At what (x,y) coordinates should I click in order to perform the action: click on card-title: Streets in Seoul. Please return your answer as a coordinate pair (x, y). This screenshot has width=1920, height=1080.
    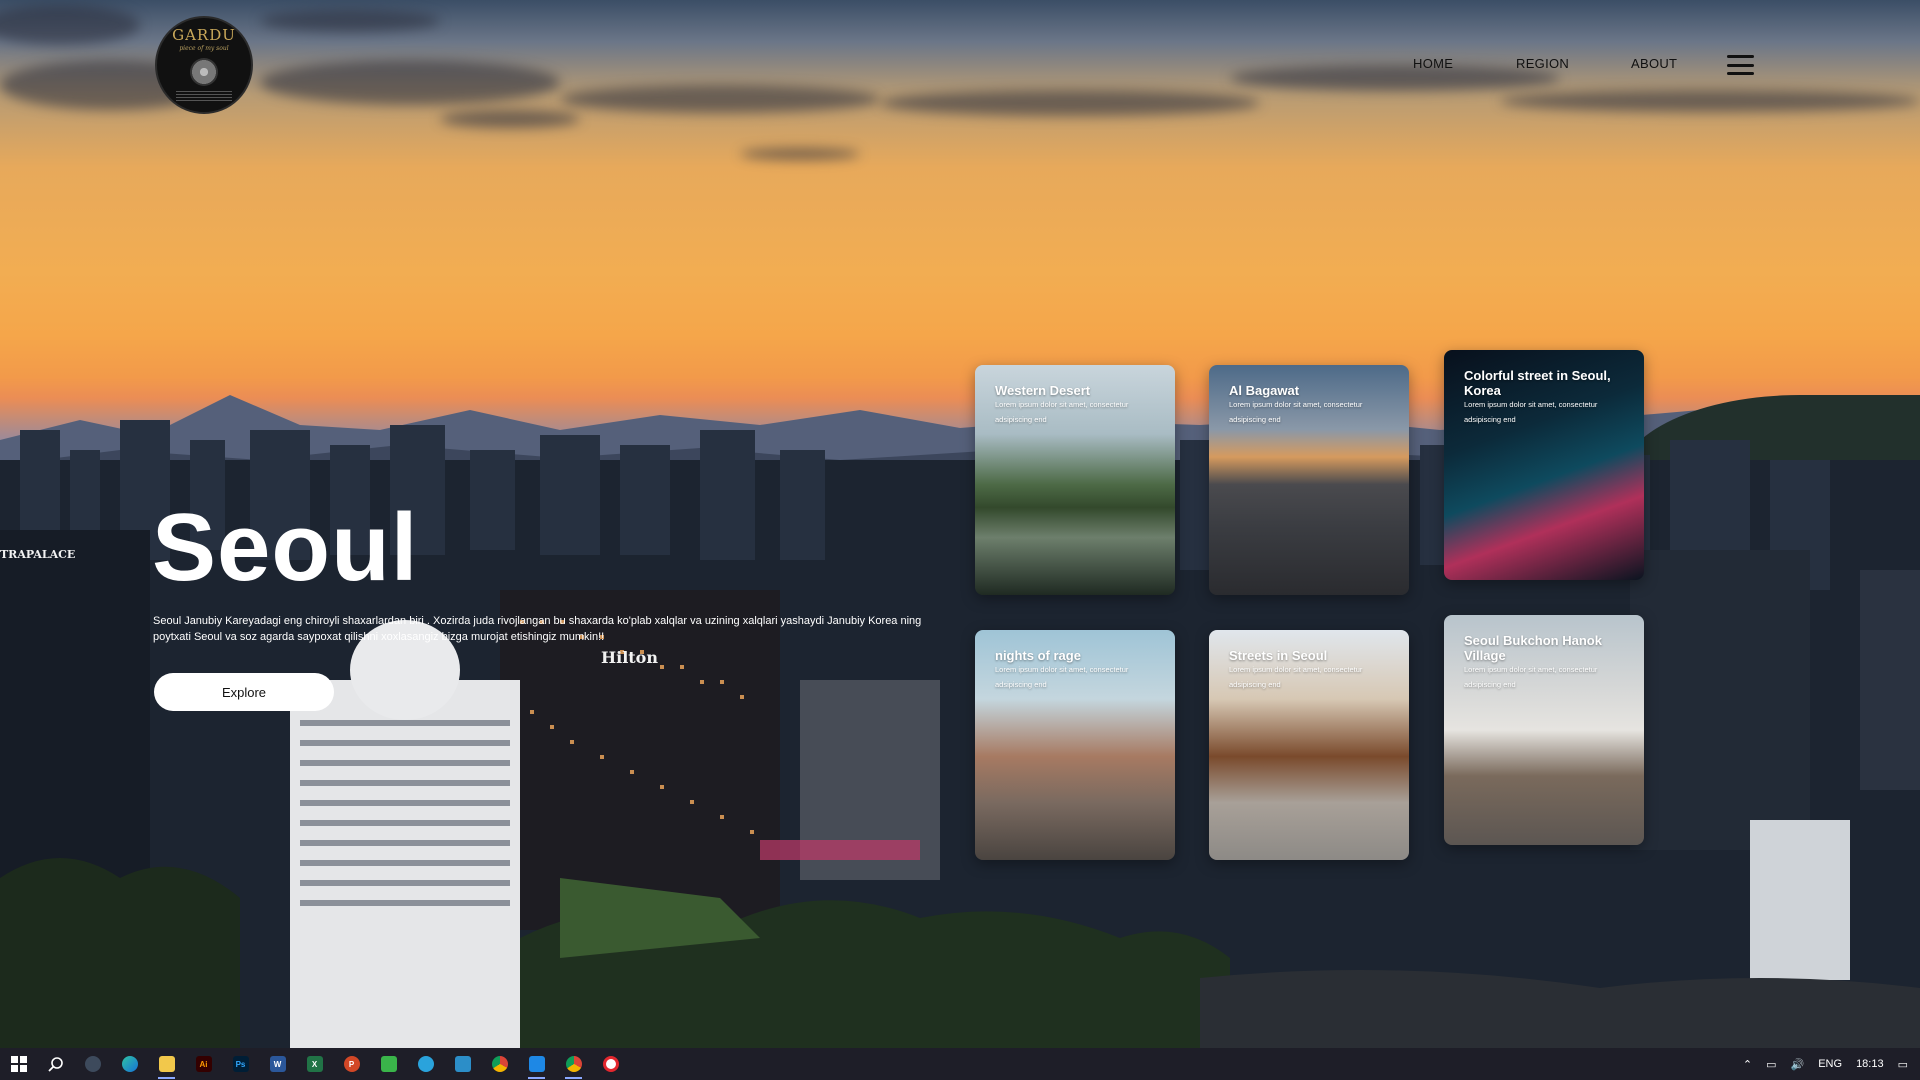
    Looking at the image, I should click on (1278, 655).